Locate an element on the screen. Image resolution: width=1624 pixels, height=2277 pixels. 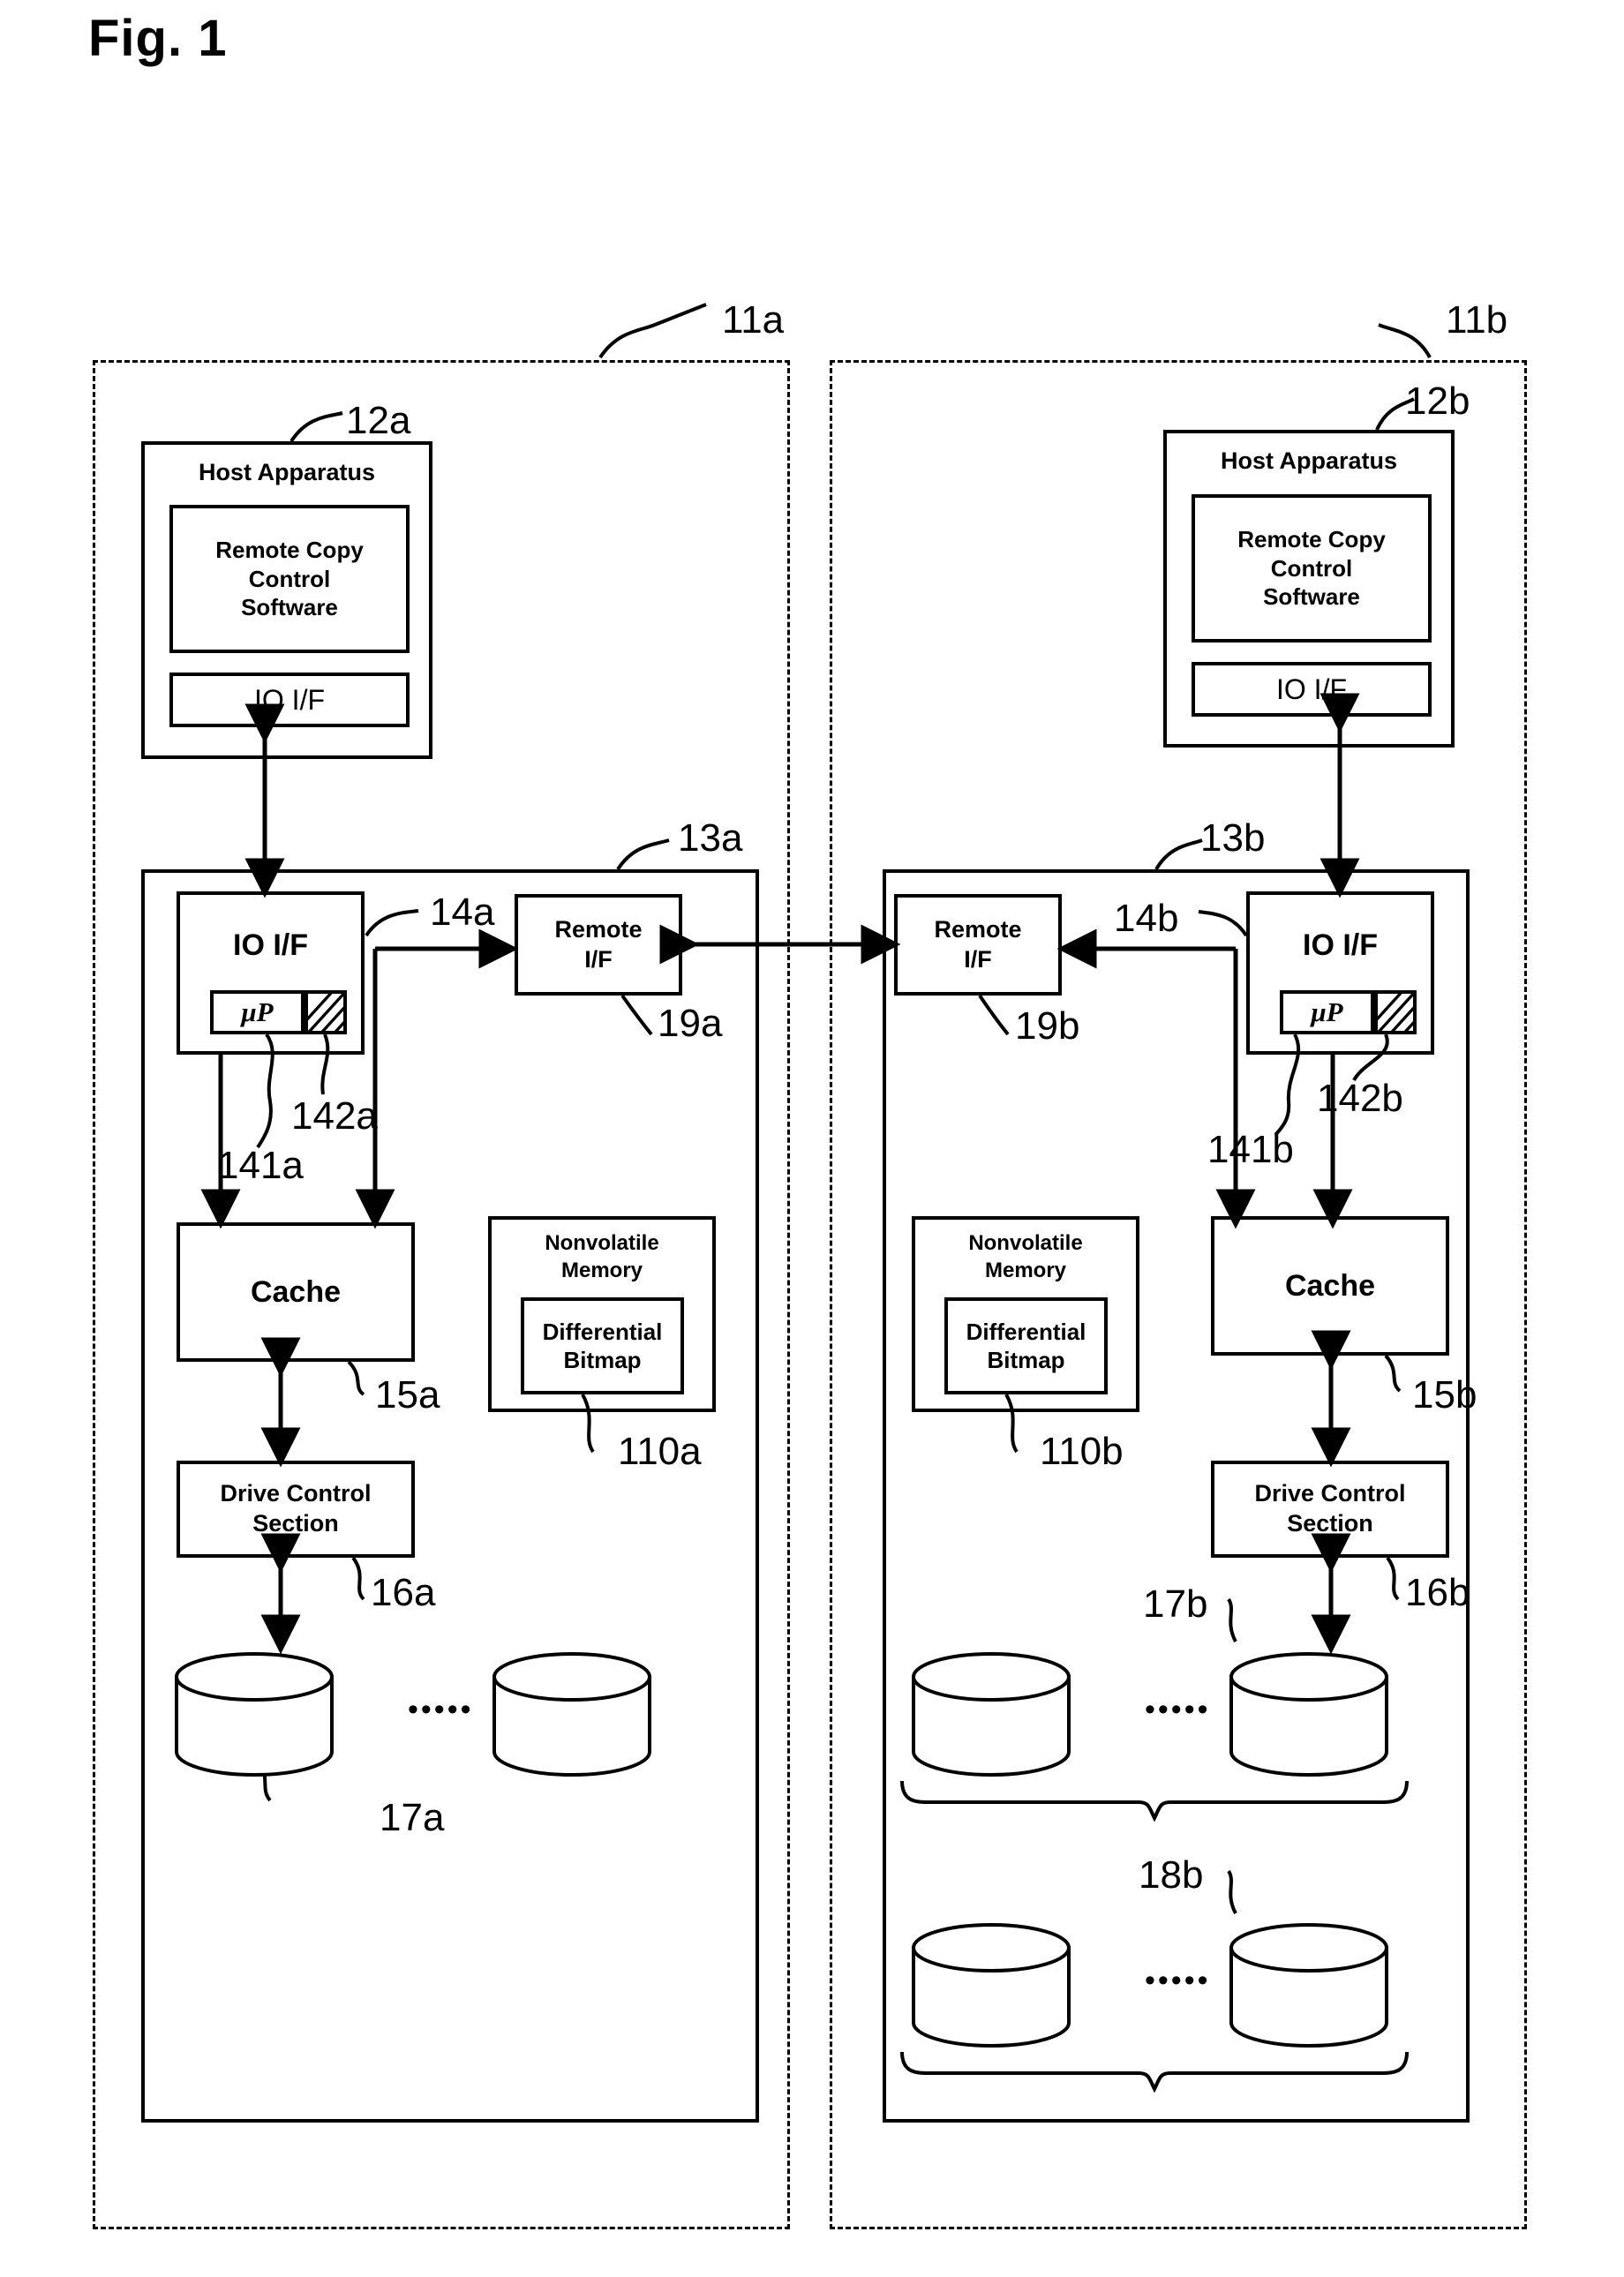
differential-bitmap-line-2-right: Bitmap is located at coordinates (1026, 1360).